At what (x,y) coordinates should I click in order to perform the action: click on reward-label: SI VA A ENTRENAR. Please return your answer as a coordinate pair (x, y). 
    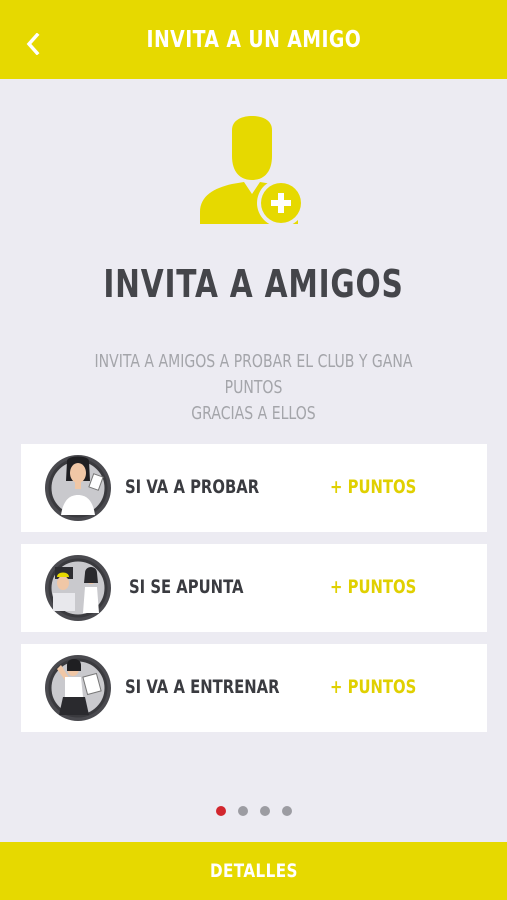
    Looking at the image, I should click on (202, 687).